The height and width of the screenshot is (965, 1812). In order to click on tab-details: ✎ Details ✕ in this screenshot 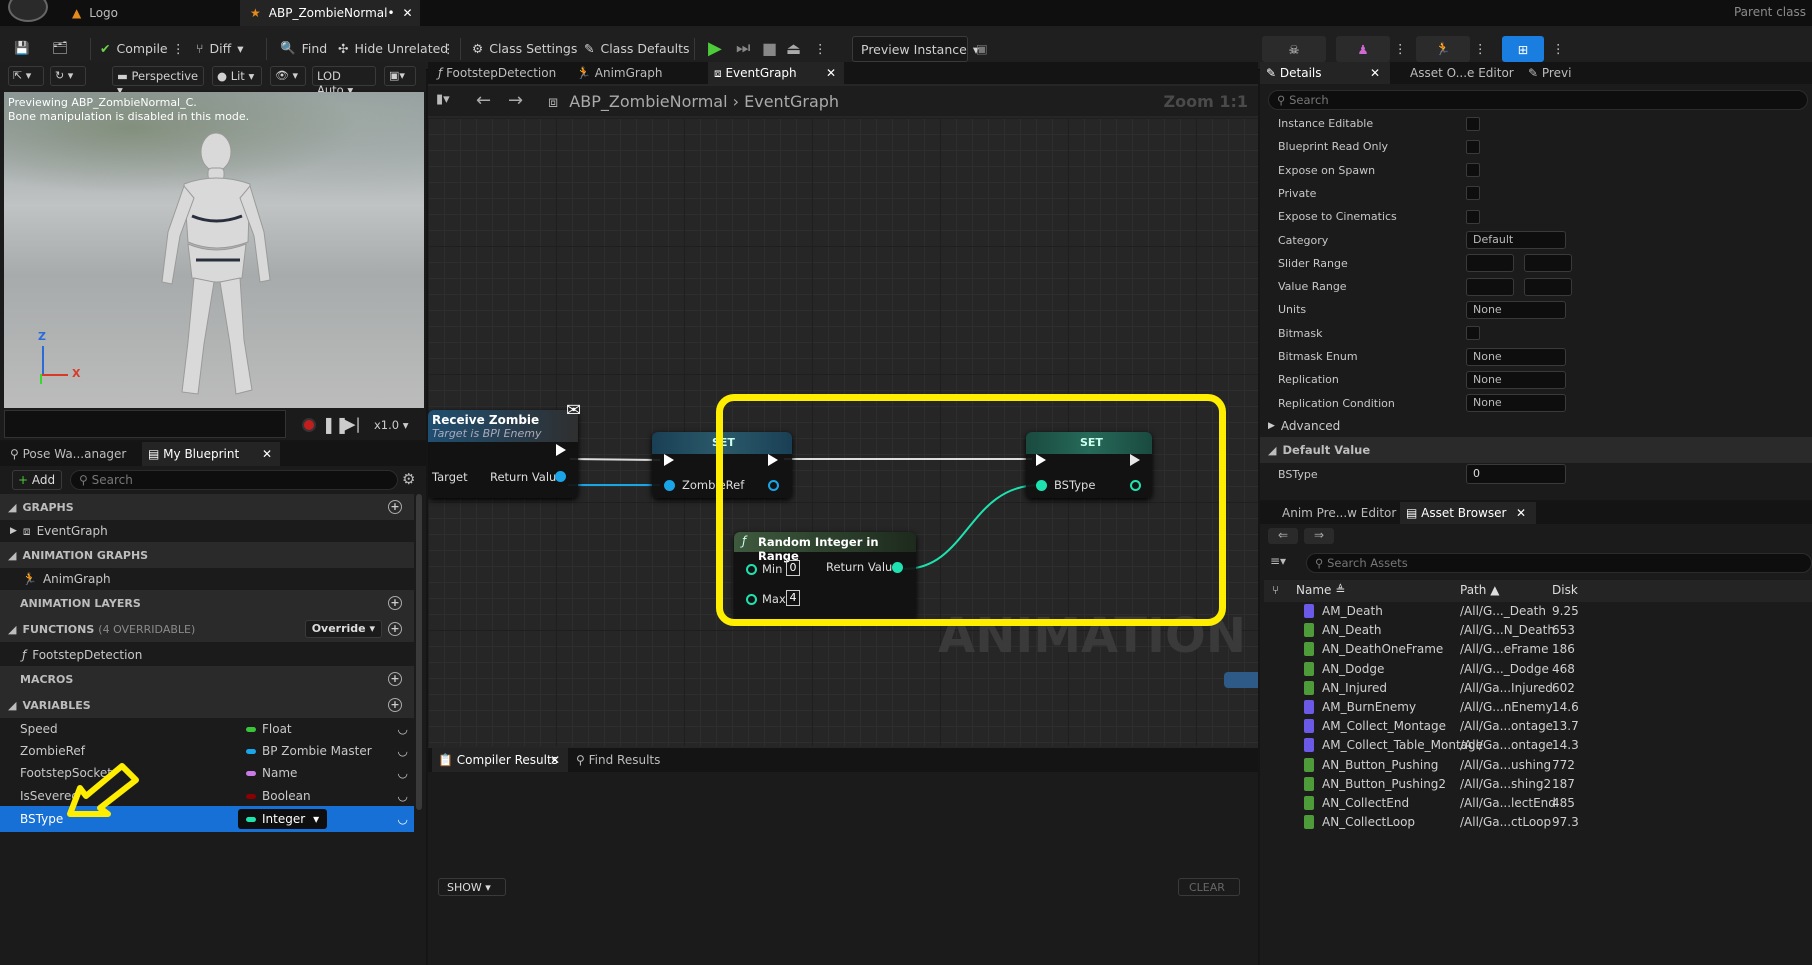, I will do `click(1325, 73)`.